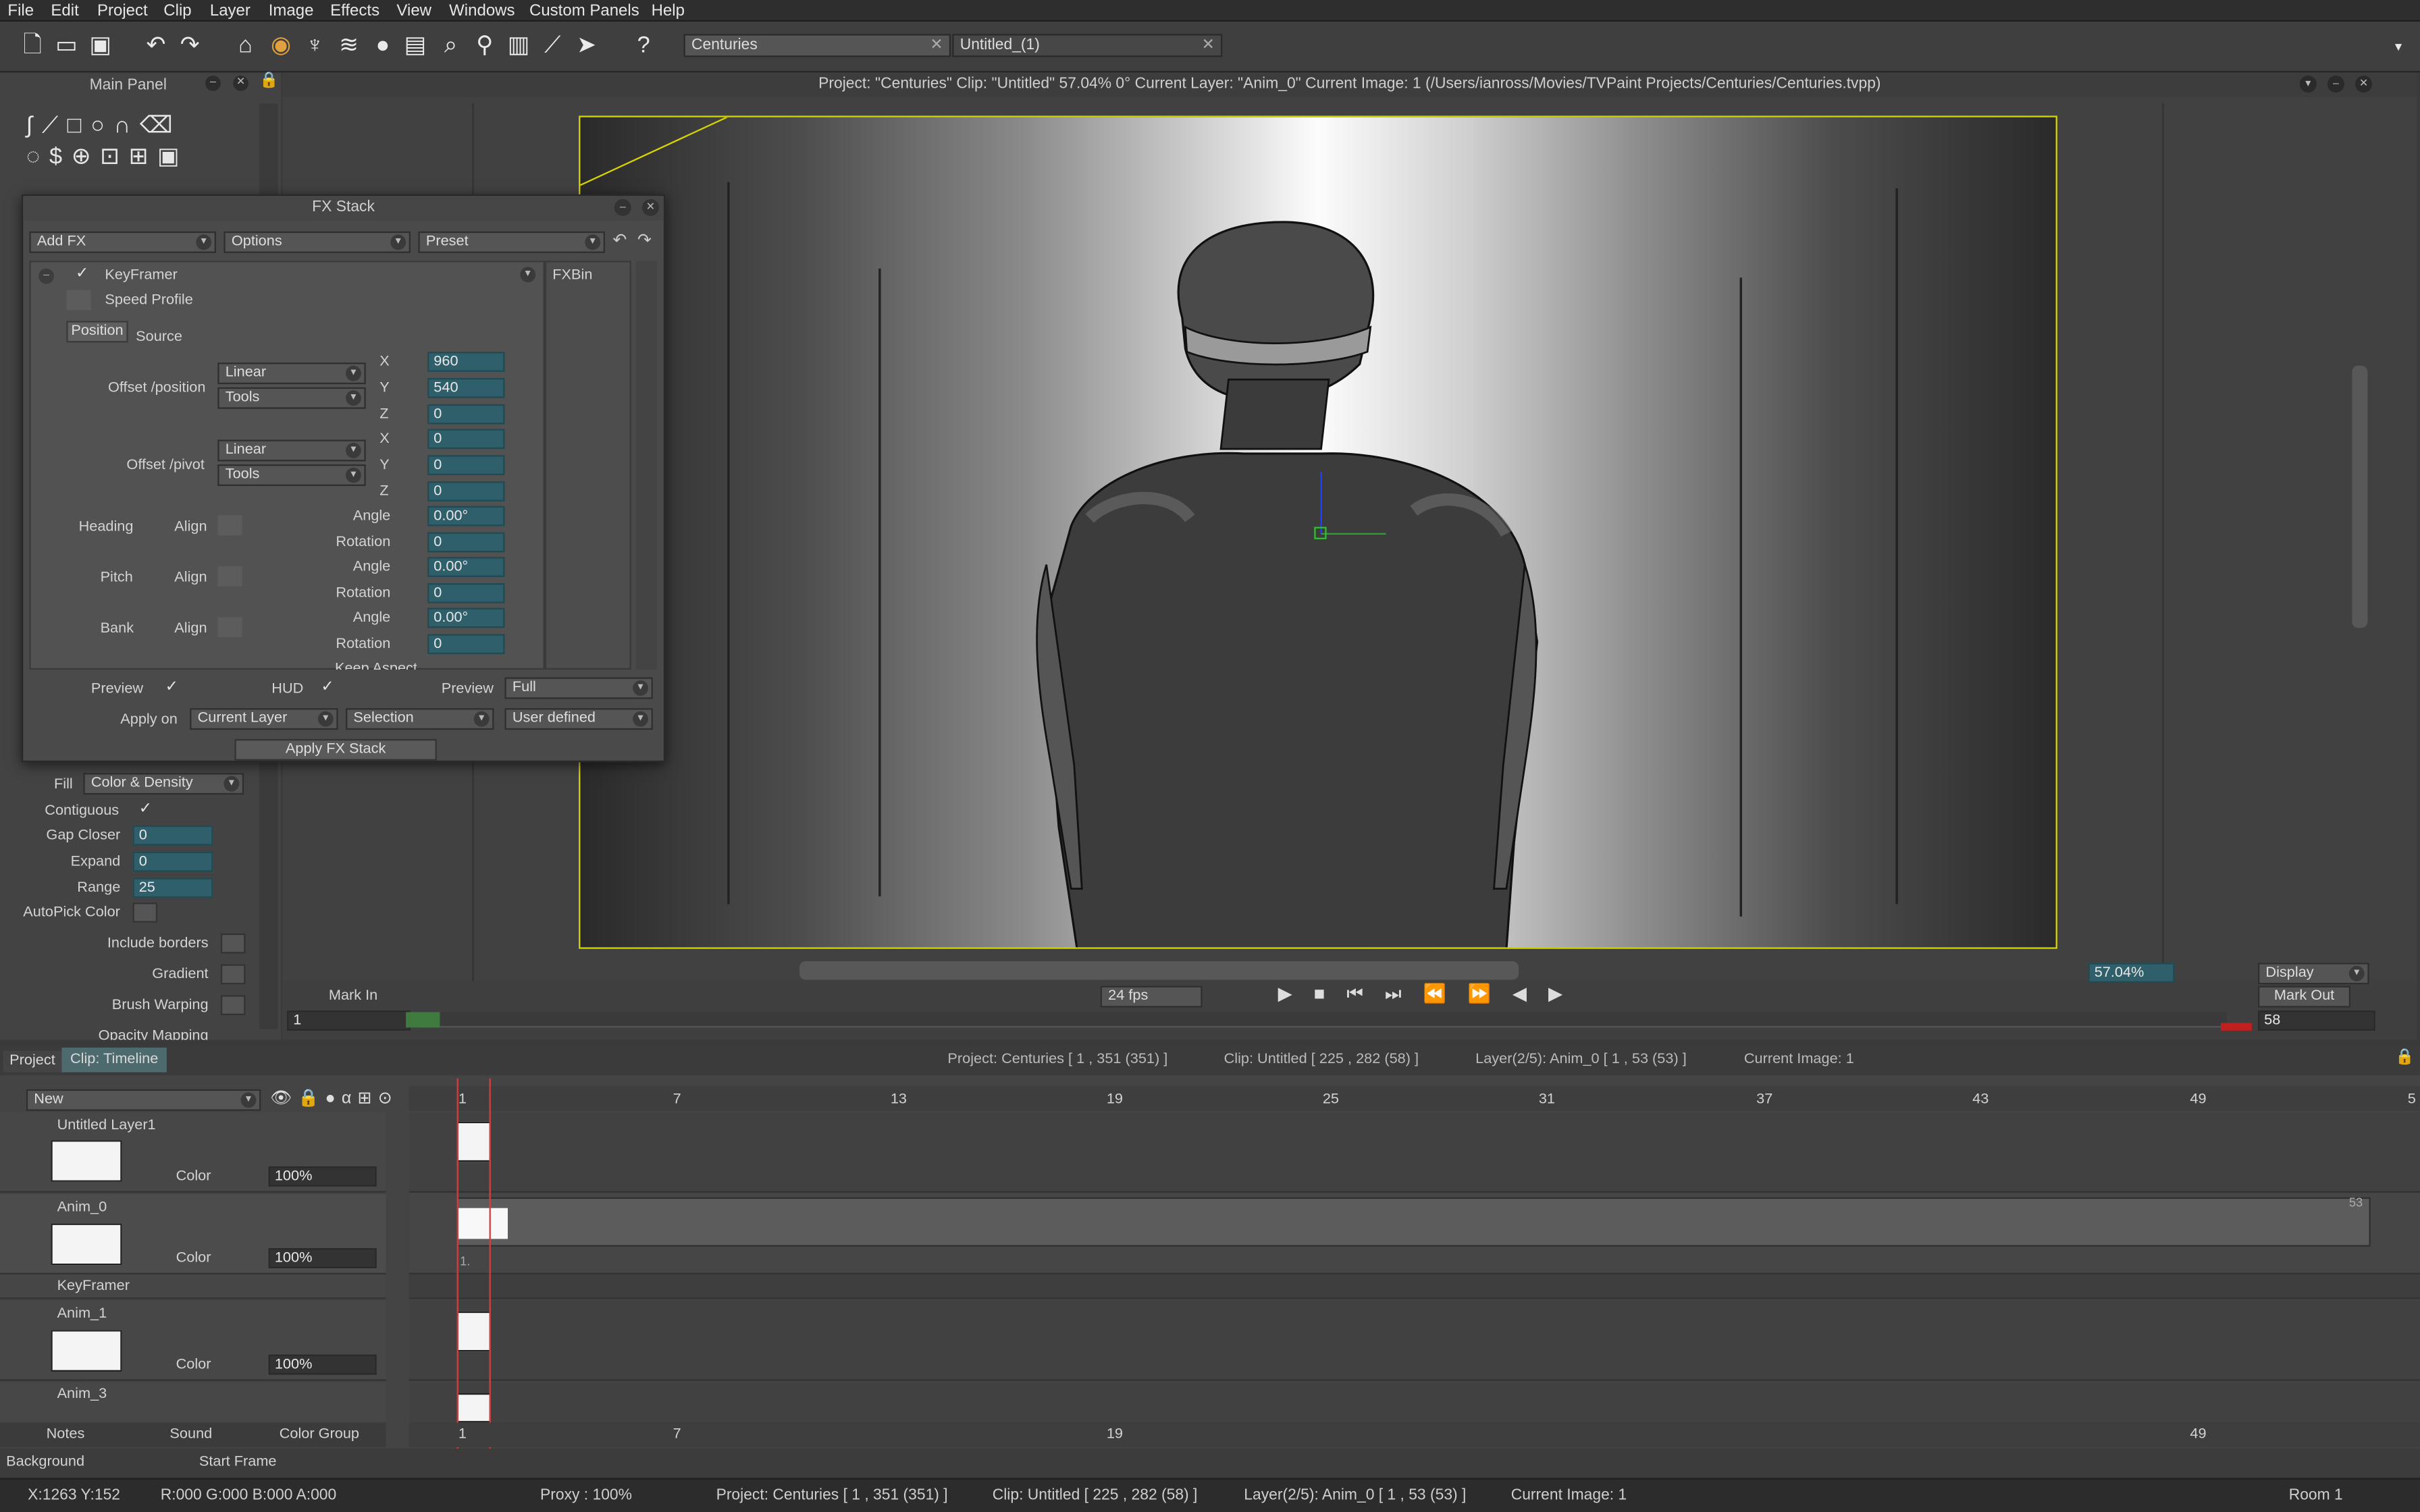  Describe the element at coordinates (229, 525) in the screenshot. I see `heading-align-checkbox` at that location.